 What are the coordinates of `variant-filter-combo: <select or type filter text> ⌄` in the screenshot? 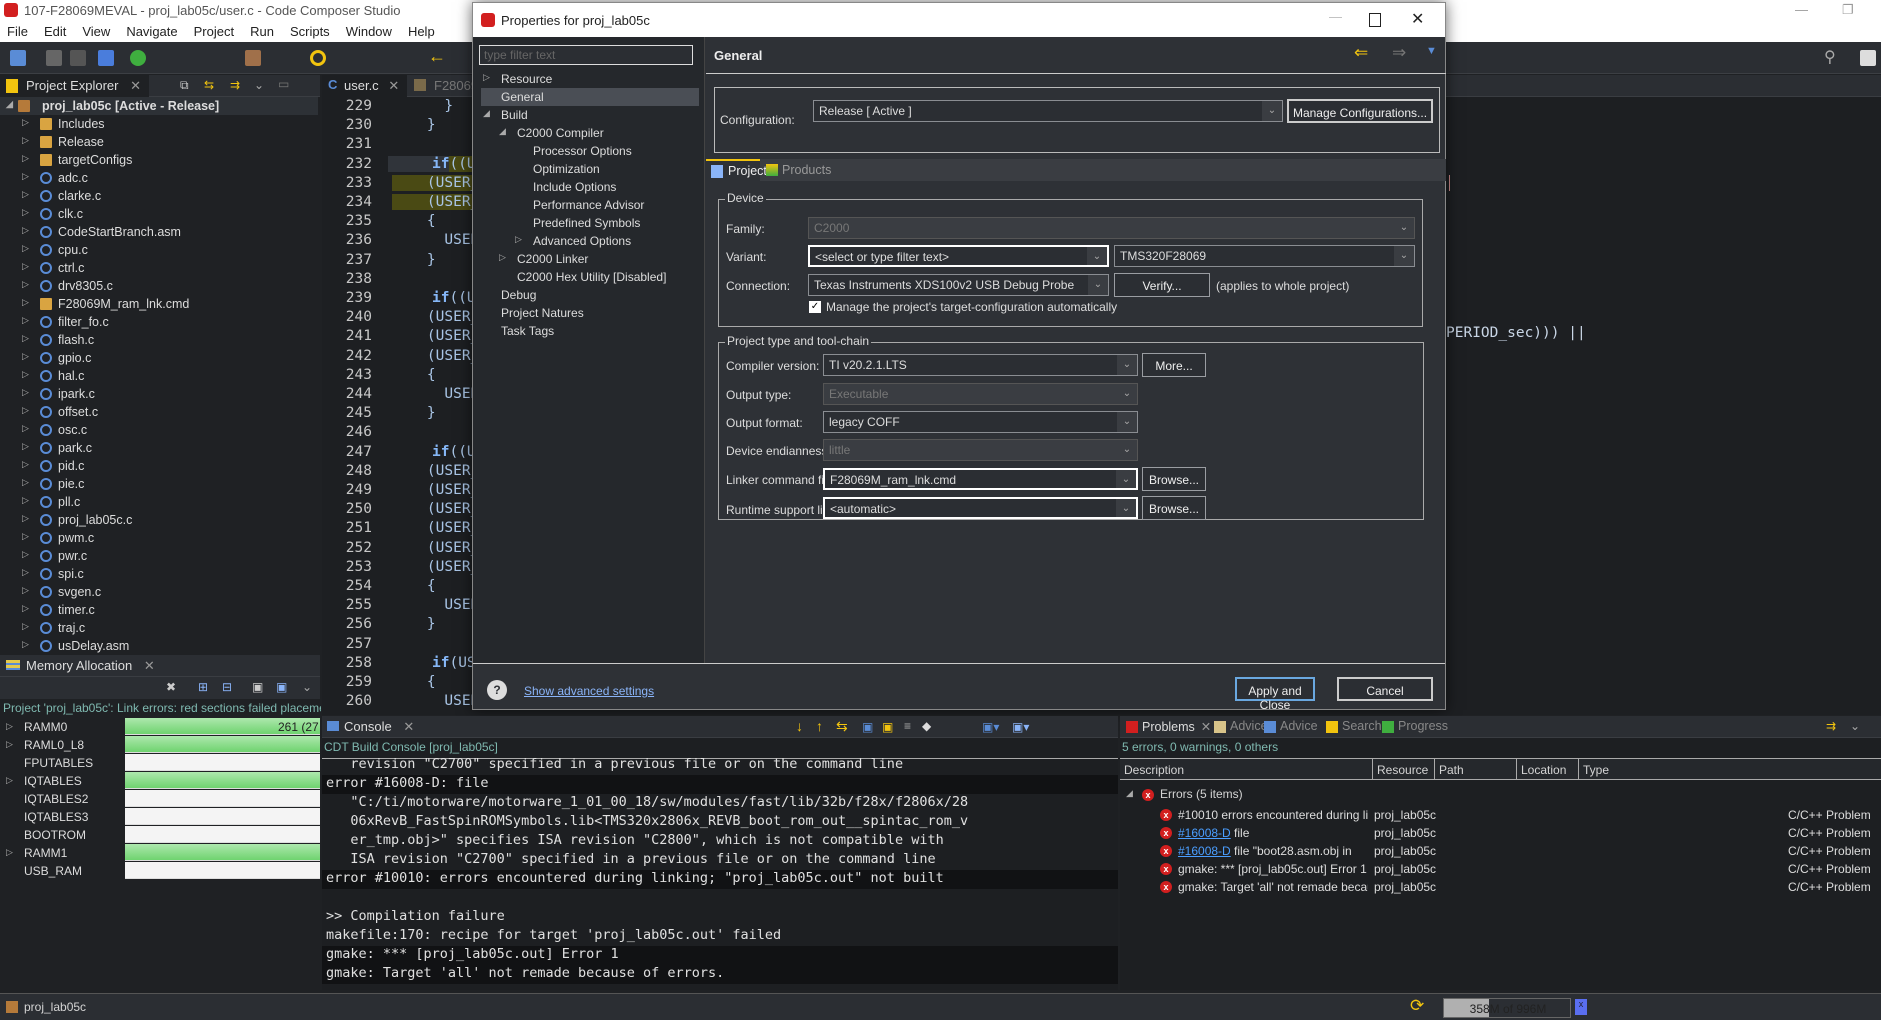 It's located at (958, 256).